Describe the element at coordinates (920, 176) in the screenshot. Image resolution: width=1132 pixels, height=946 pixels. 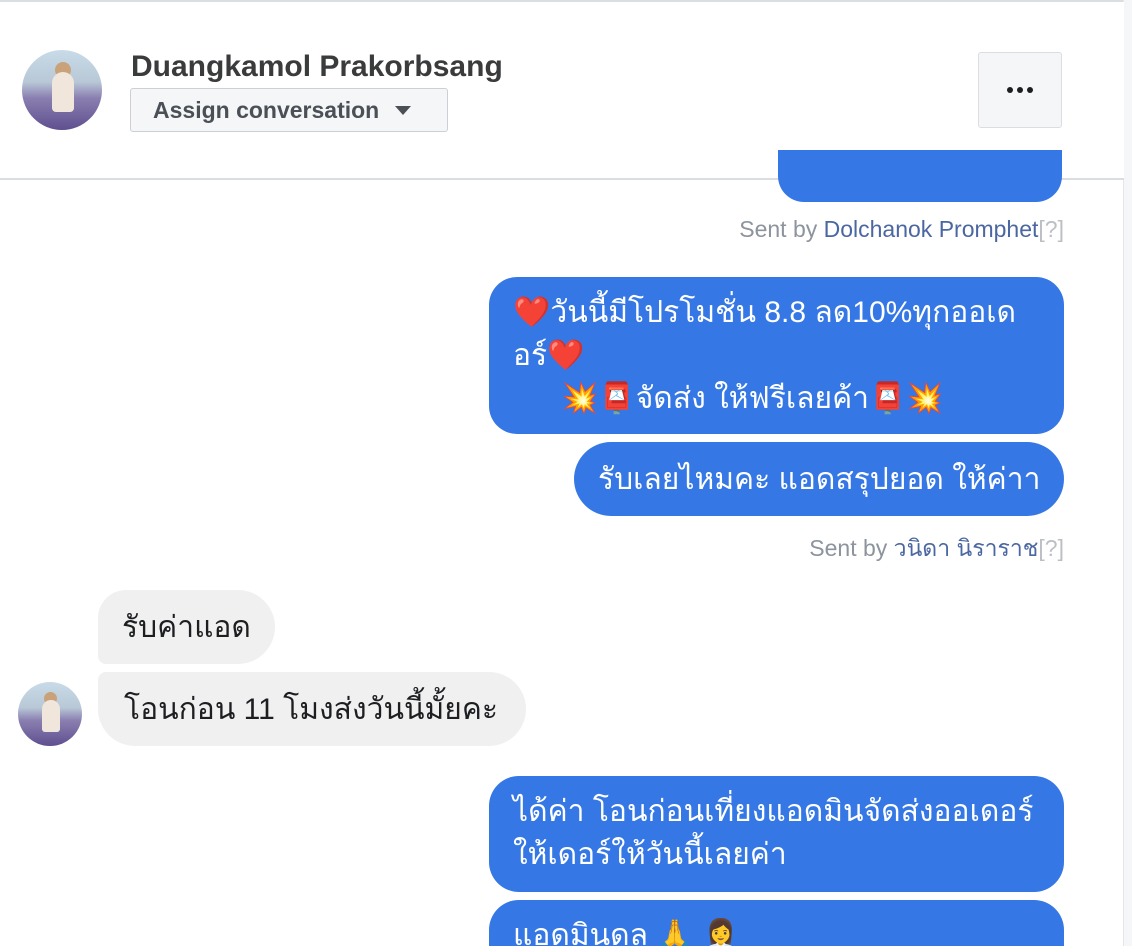
I see `previous-message-bubble` at that location.